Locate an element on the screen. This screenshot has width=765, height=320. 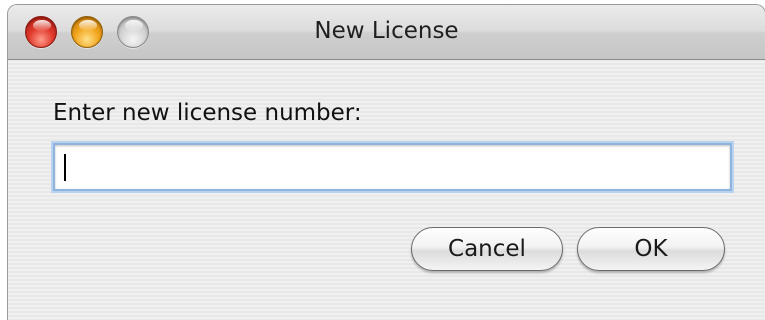
ok-button: OK is located at coordinates (651, 249).